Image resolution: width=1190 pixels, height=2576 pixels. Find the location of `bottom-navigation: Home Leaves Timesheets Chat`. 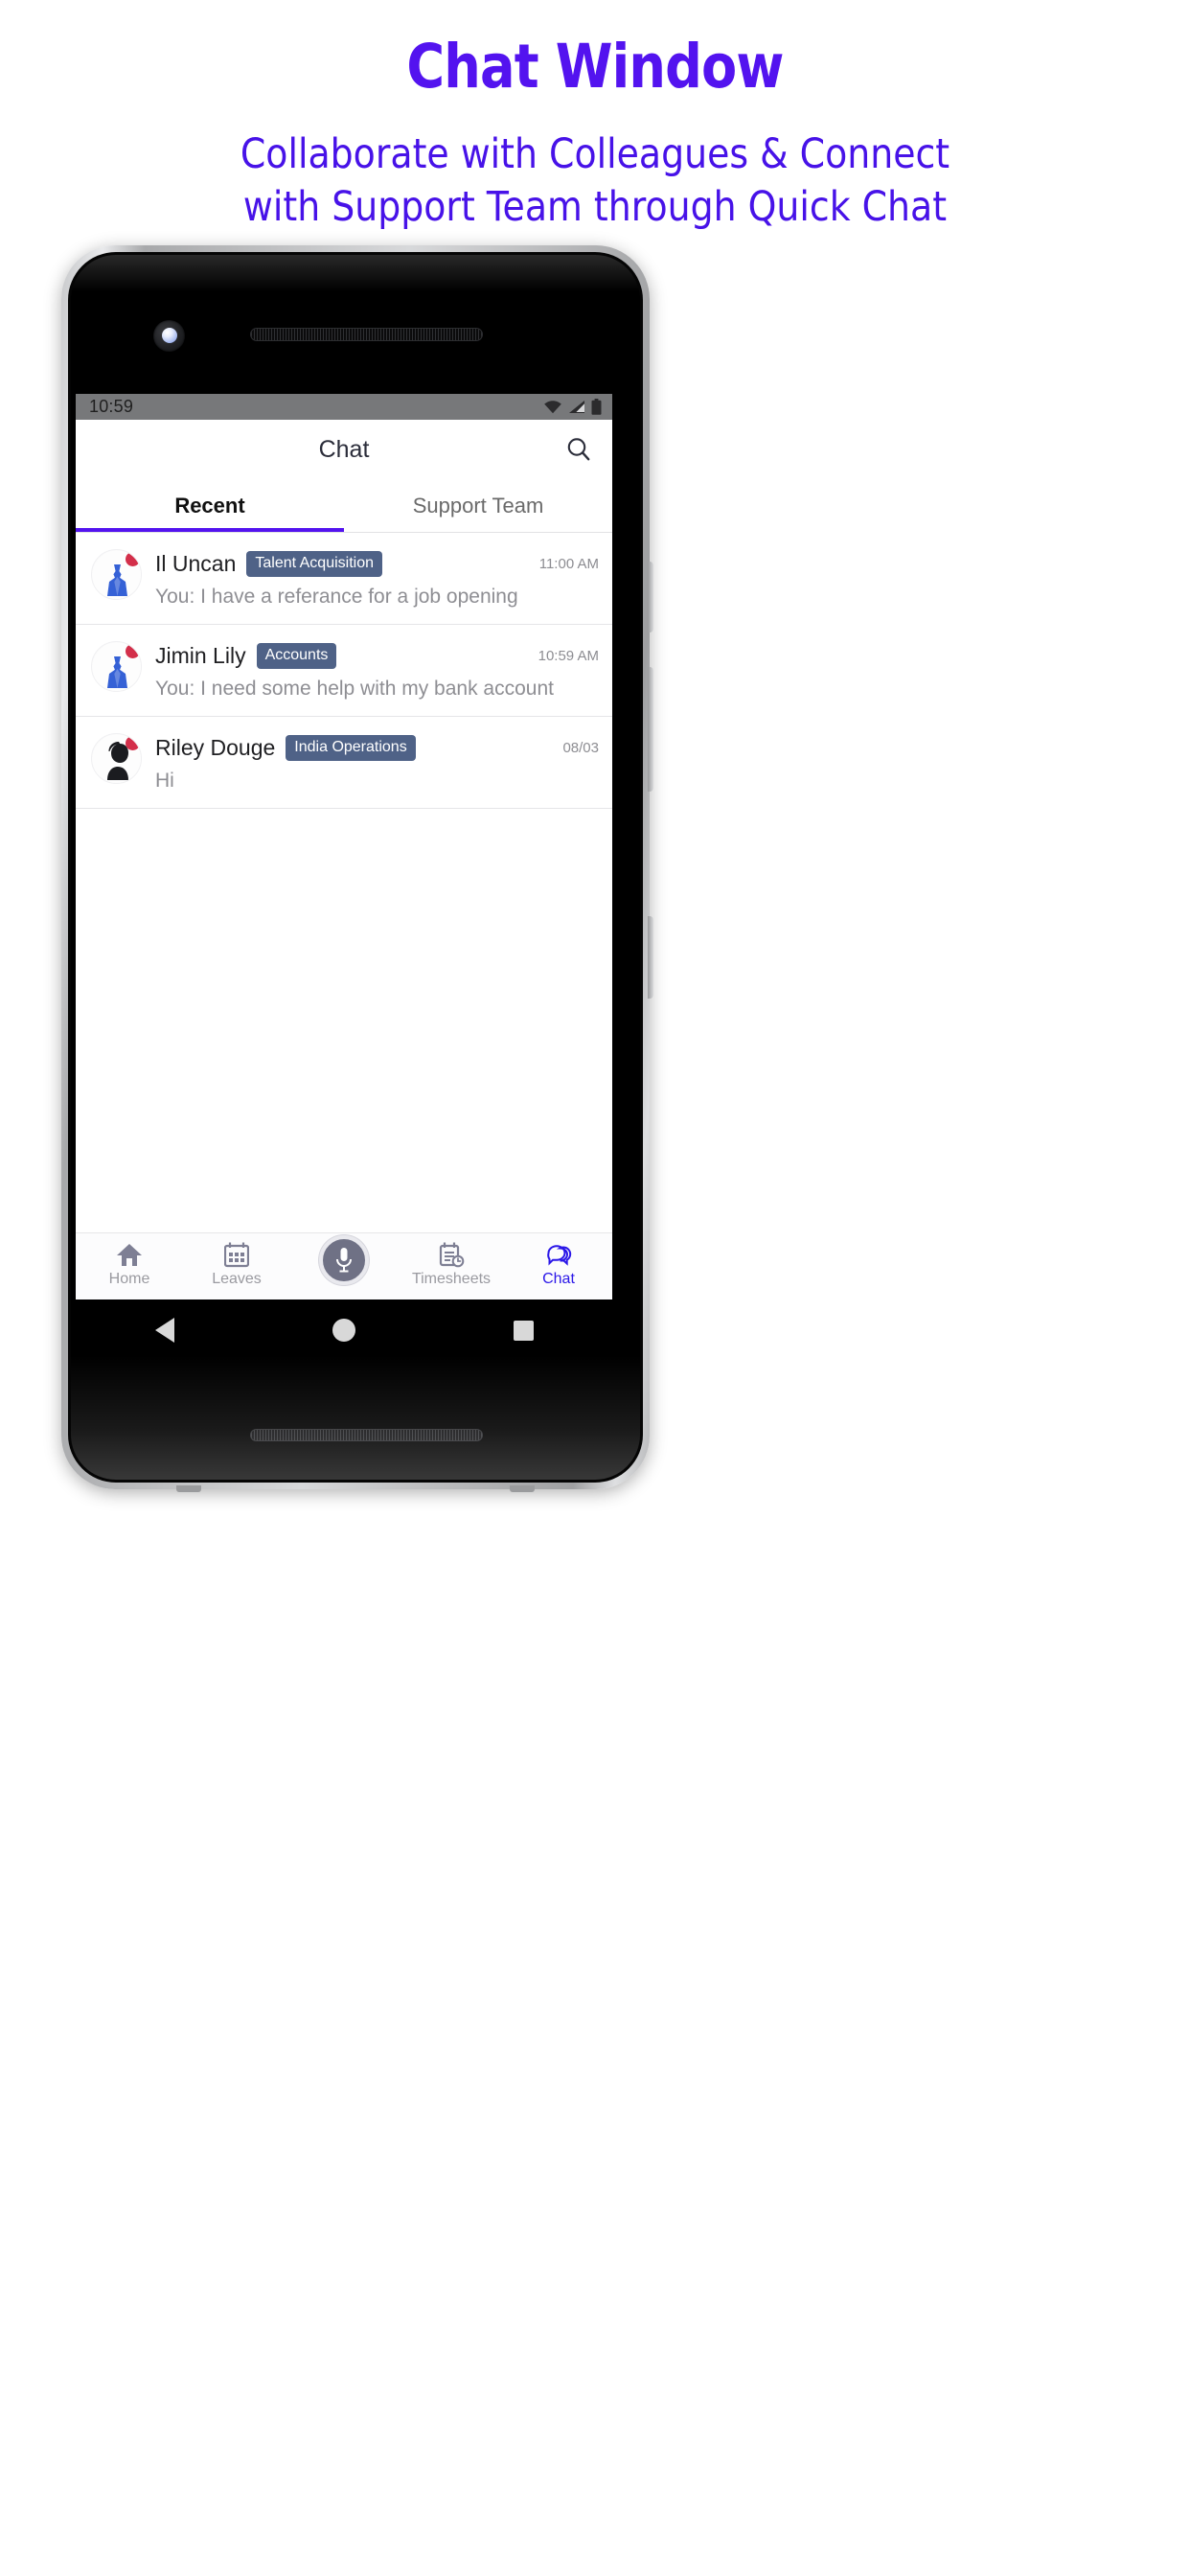

bottom-navigation: Home Leaves Timesheets Chat is located at coordinates (344, 1266).